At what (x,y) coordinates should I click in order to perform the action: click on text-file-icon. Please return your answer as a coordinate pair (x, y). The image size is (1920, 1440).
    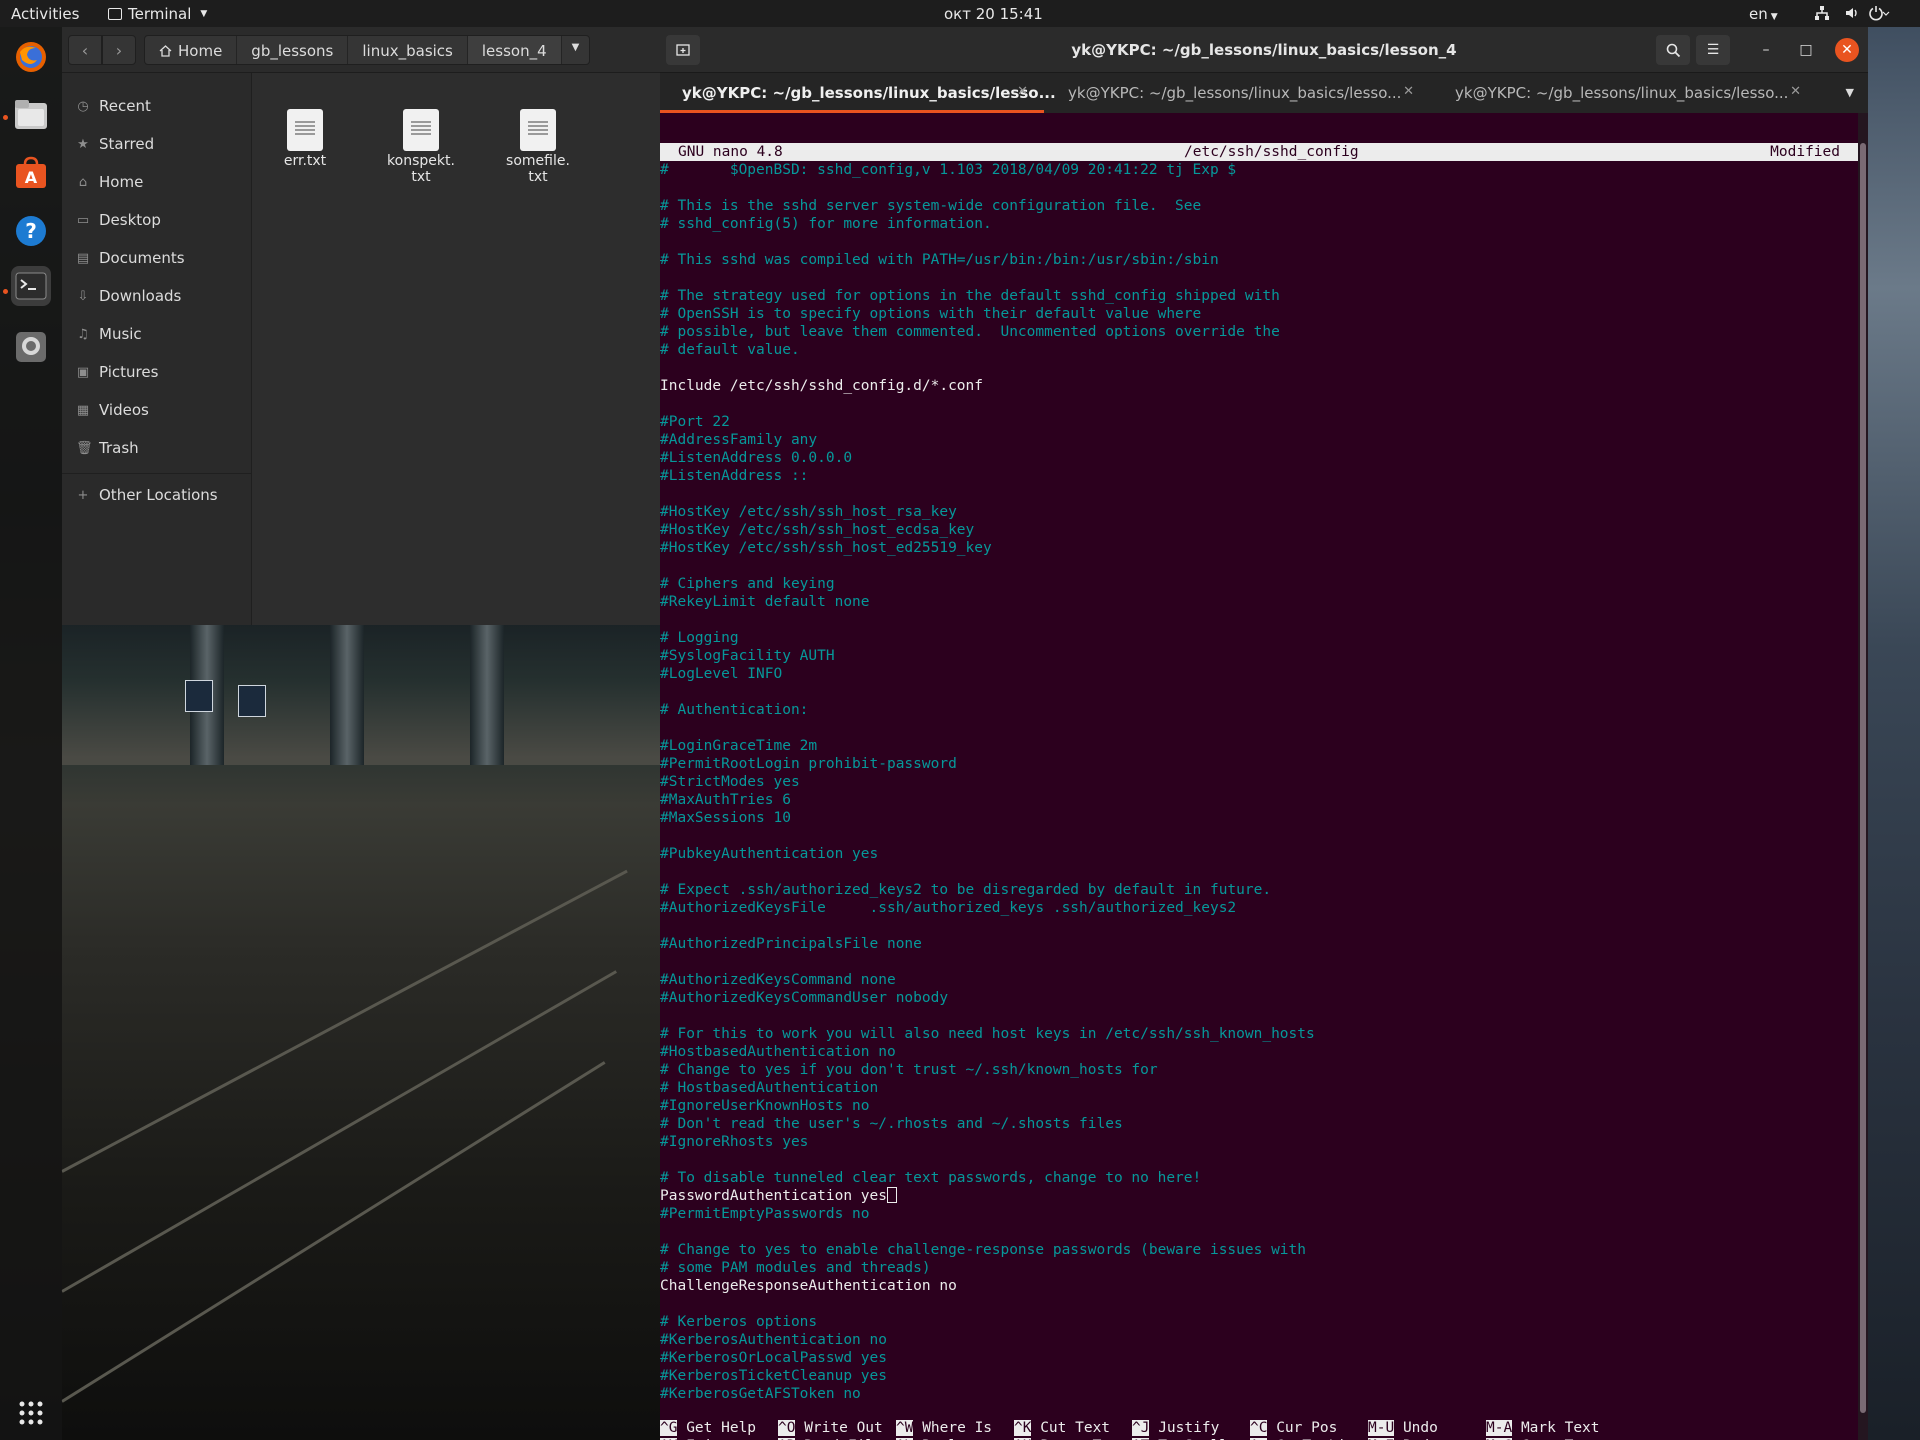
    Looking at the image, I should click on (305, 130).